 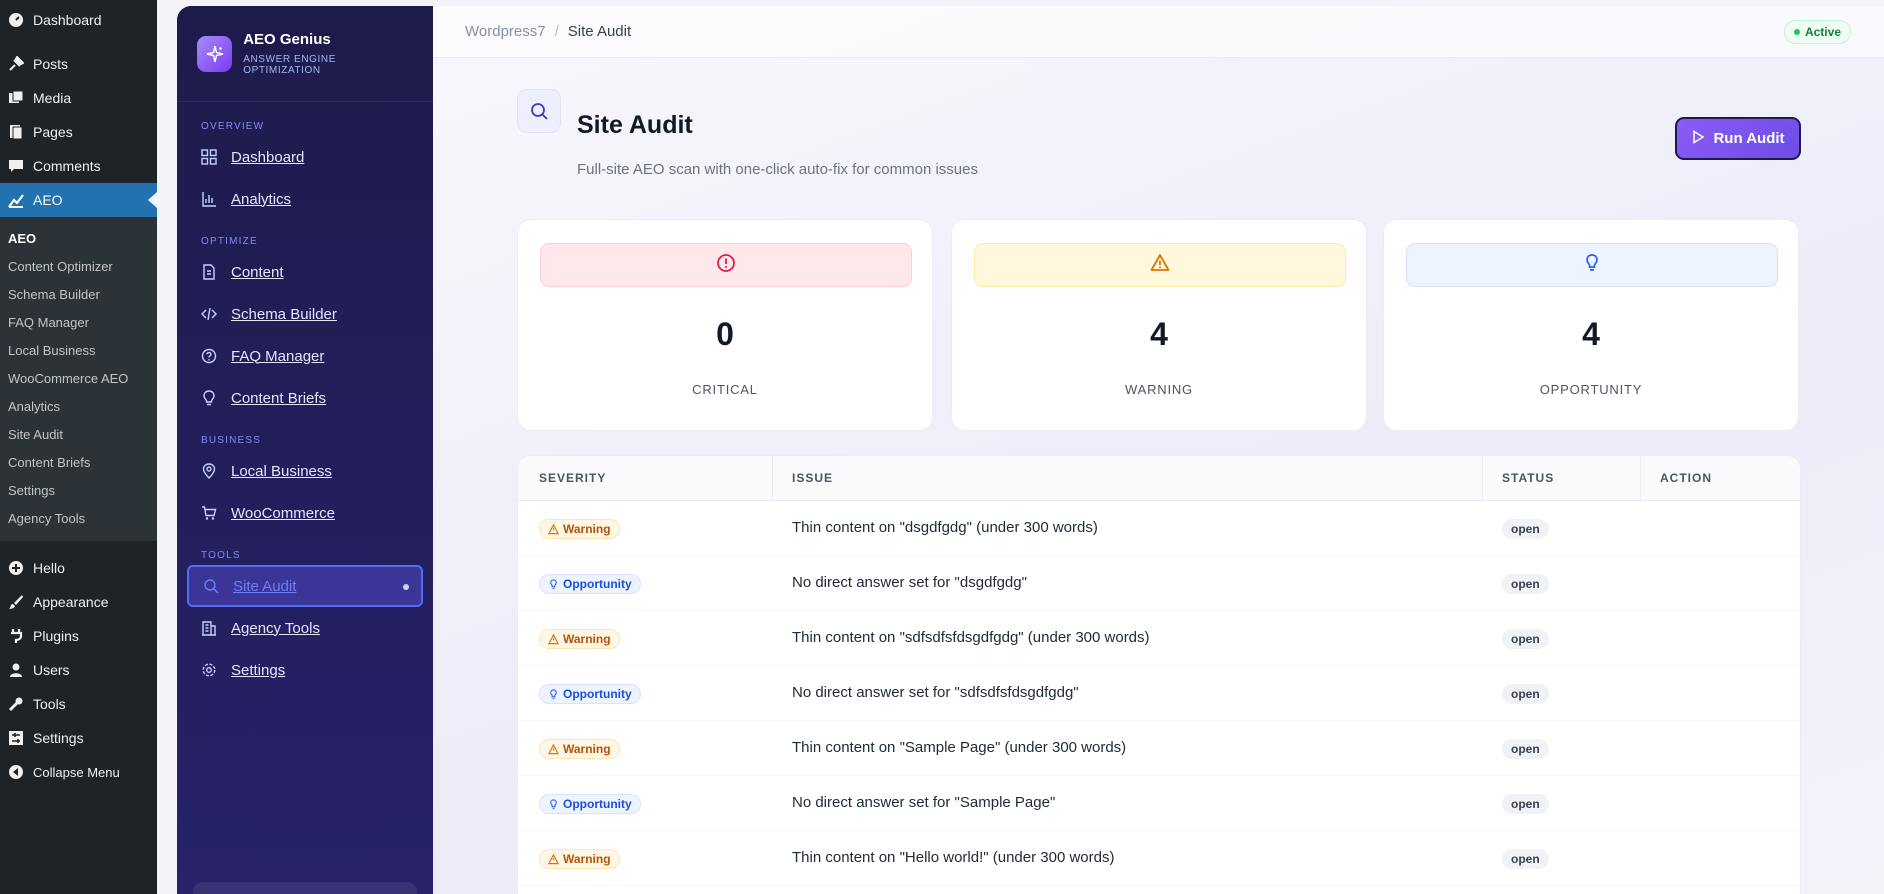 I want to click on page-title: Site Audit, so click(x=635, y=125).